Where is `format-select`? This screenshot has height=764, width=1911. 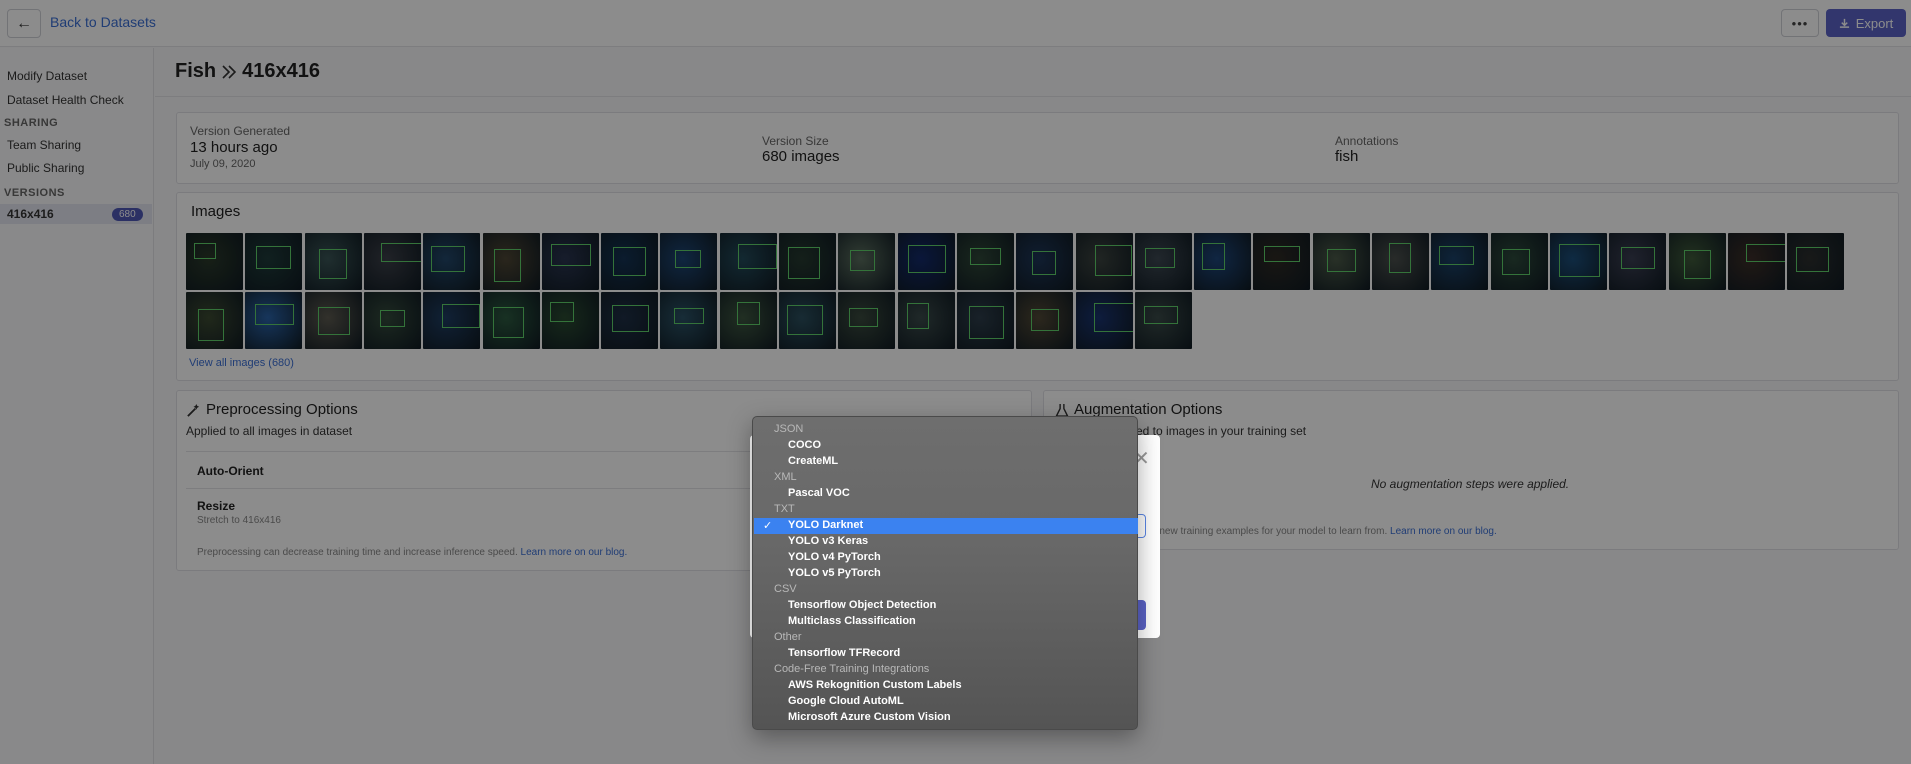 format-select is located at coordinates (1142, 526).